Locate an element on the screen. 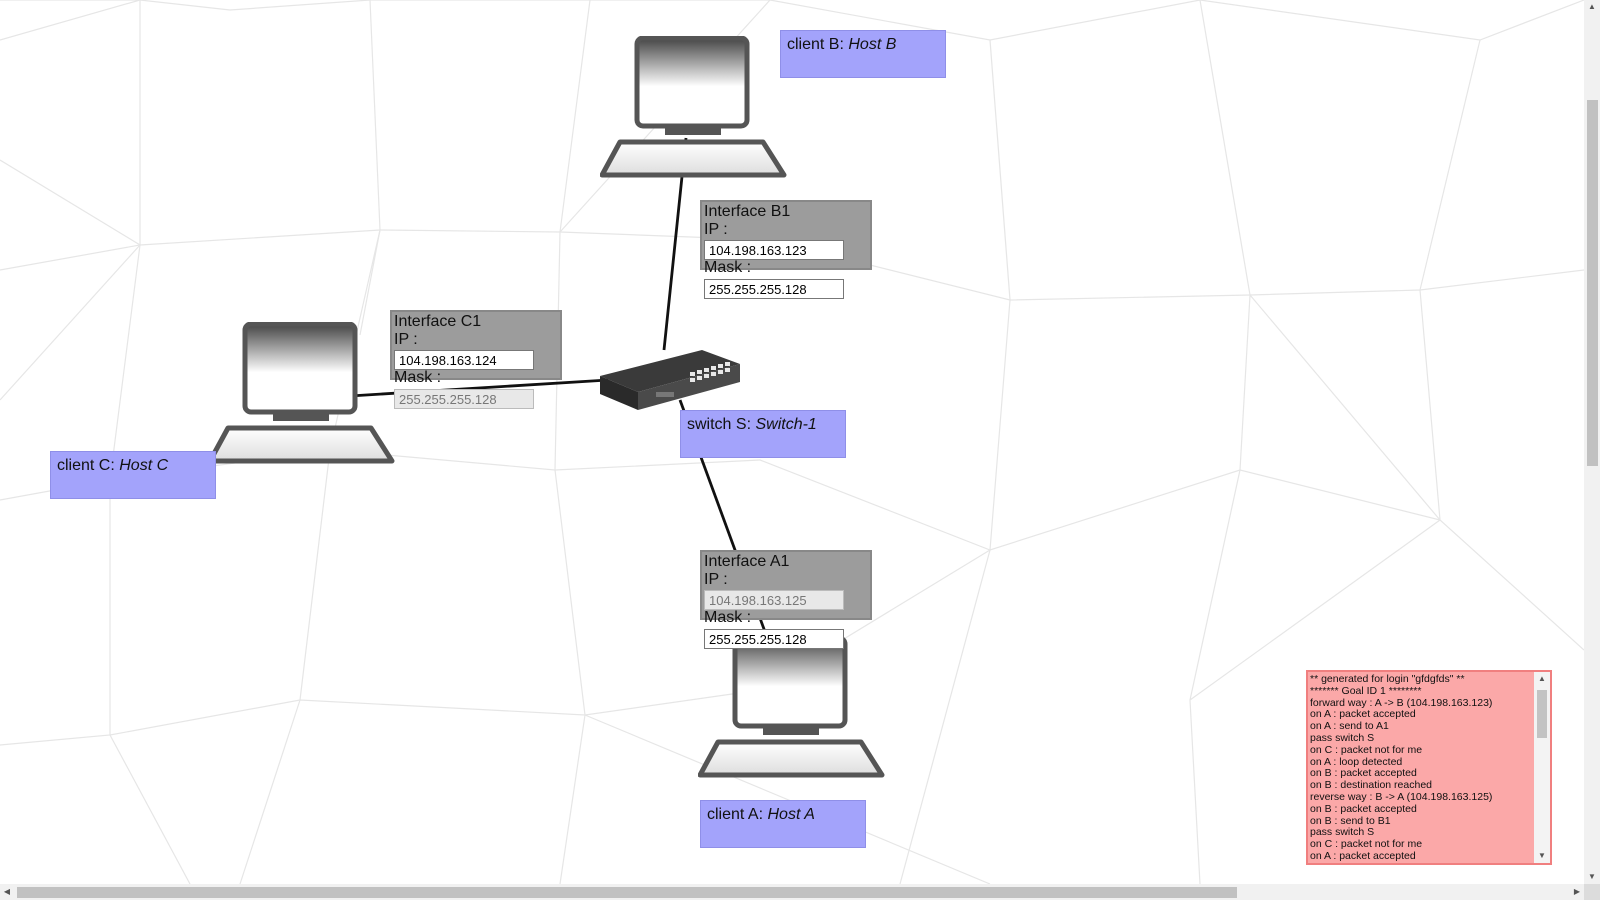 This screenshot has width=1600, height=900. interface-title: Interface A1 is located at coordinates (747, 561).